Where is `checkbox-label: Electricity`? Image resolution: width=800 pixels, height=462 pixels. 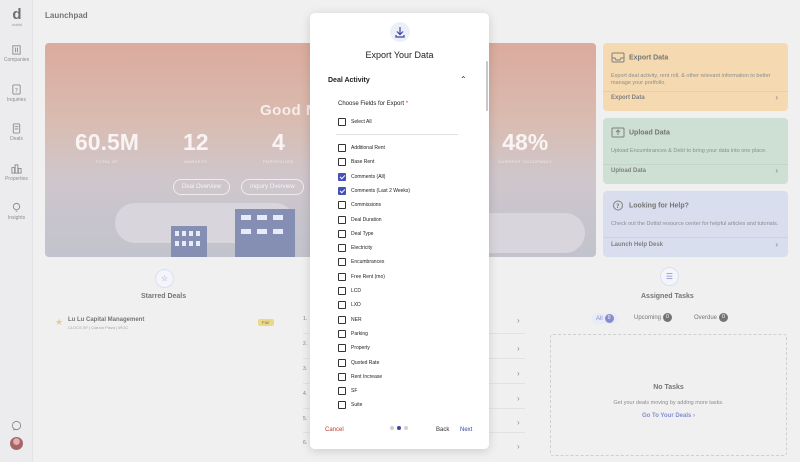 checkbox-label: Electricity is located at coordinates (362, 248).